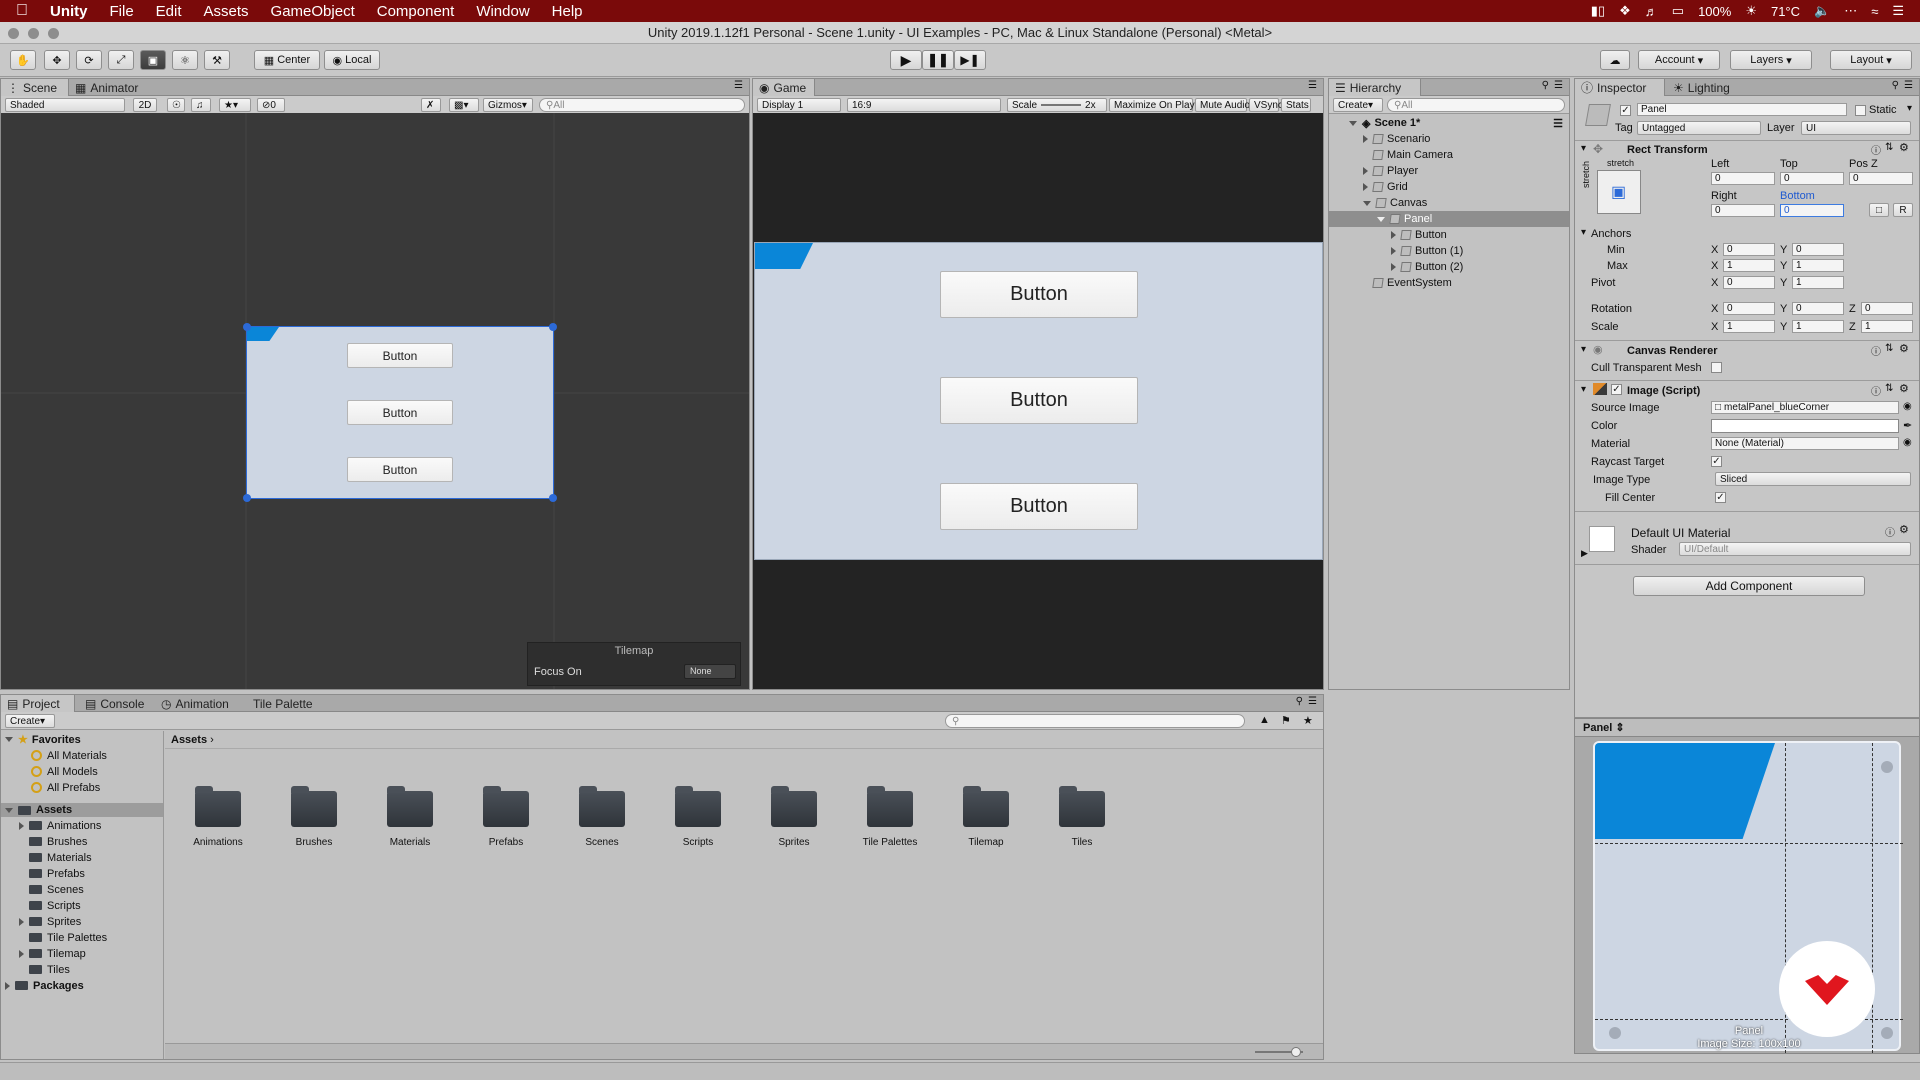 This screenshot has height=1080, width=1920. What do you see at coordinates (1743, 210) in the screenshot?
I see `right-field: 0` at bounding box center [1743, 210].